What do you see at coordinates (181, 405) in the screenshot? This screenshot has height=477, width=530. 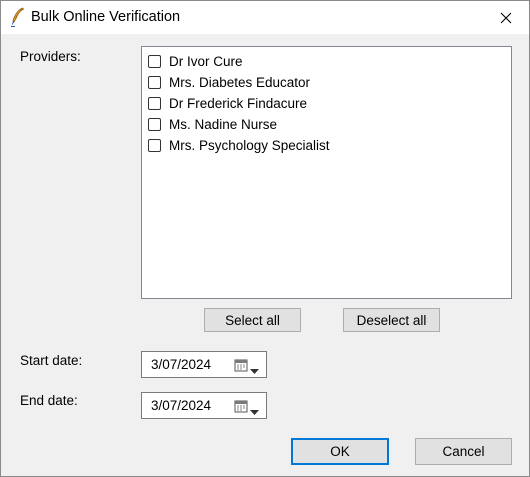 I see `end-date-value: 3/07/2024` at bounding box center [181, 405].